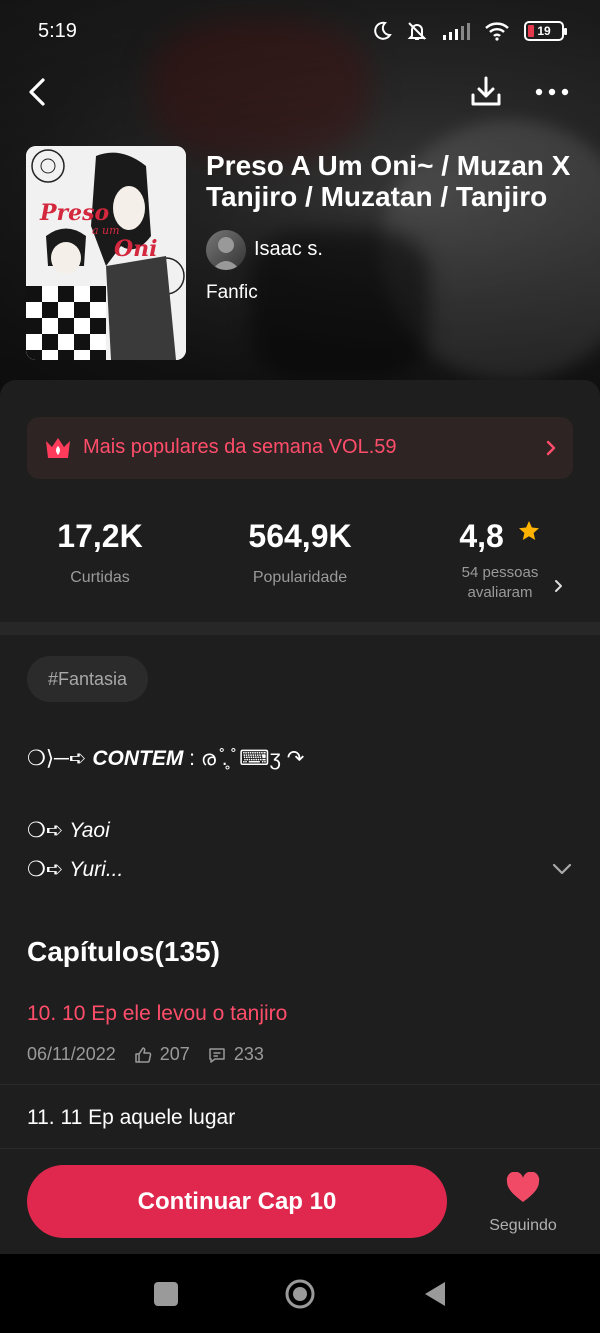 Image resolution: width=600 pixels, height=1333 pixels. What do you see at coordinates (523, 1226) in the screenshot?
I see `follow-label: Seguindo` at bounding box center [523, 1226].